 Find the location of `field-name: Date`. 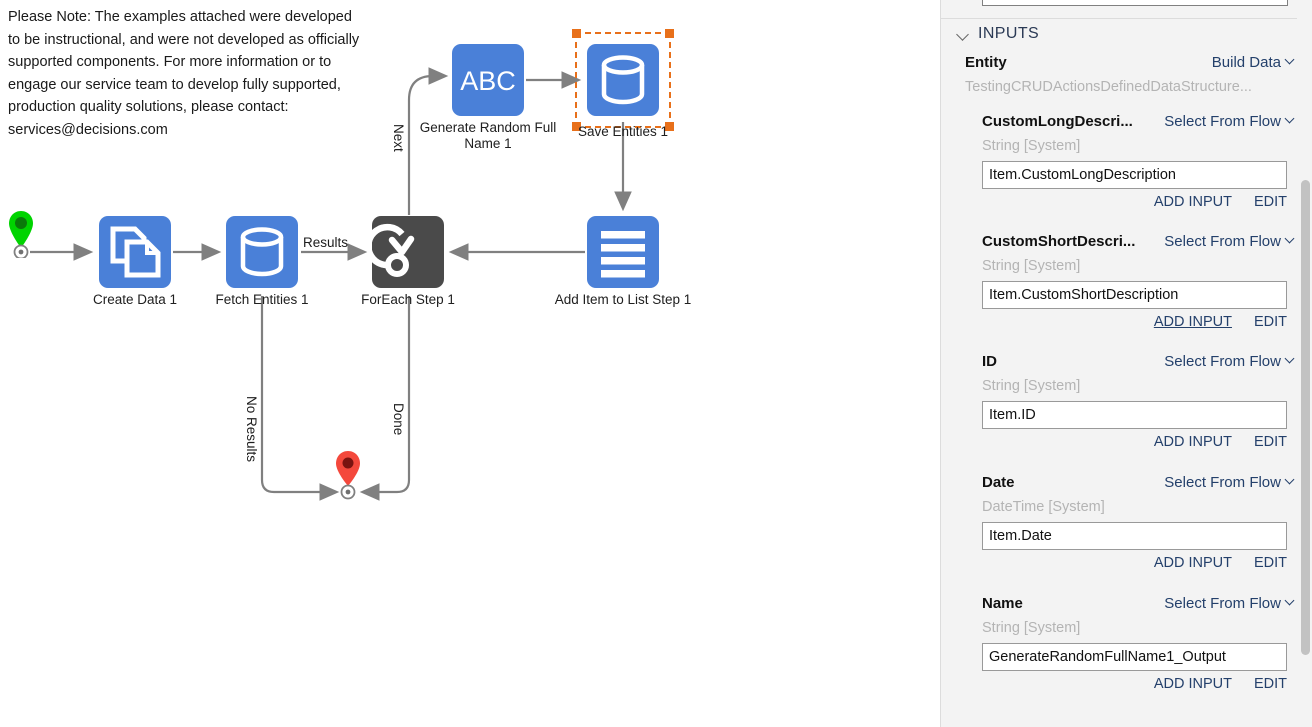

field-name: Date is located at coordinates (998, 482).